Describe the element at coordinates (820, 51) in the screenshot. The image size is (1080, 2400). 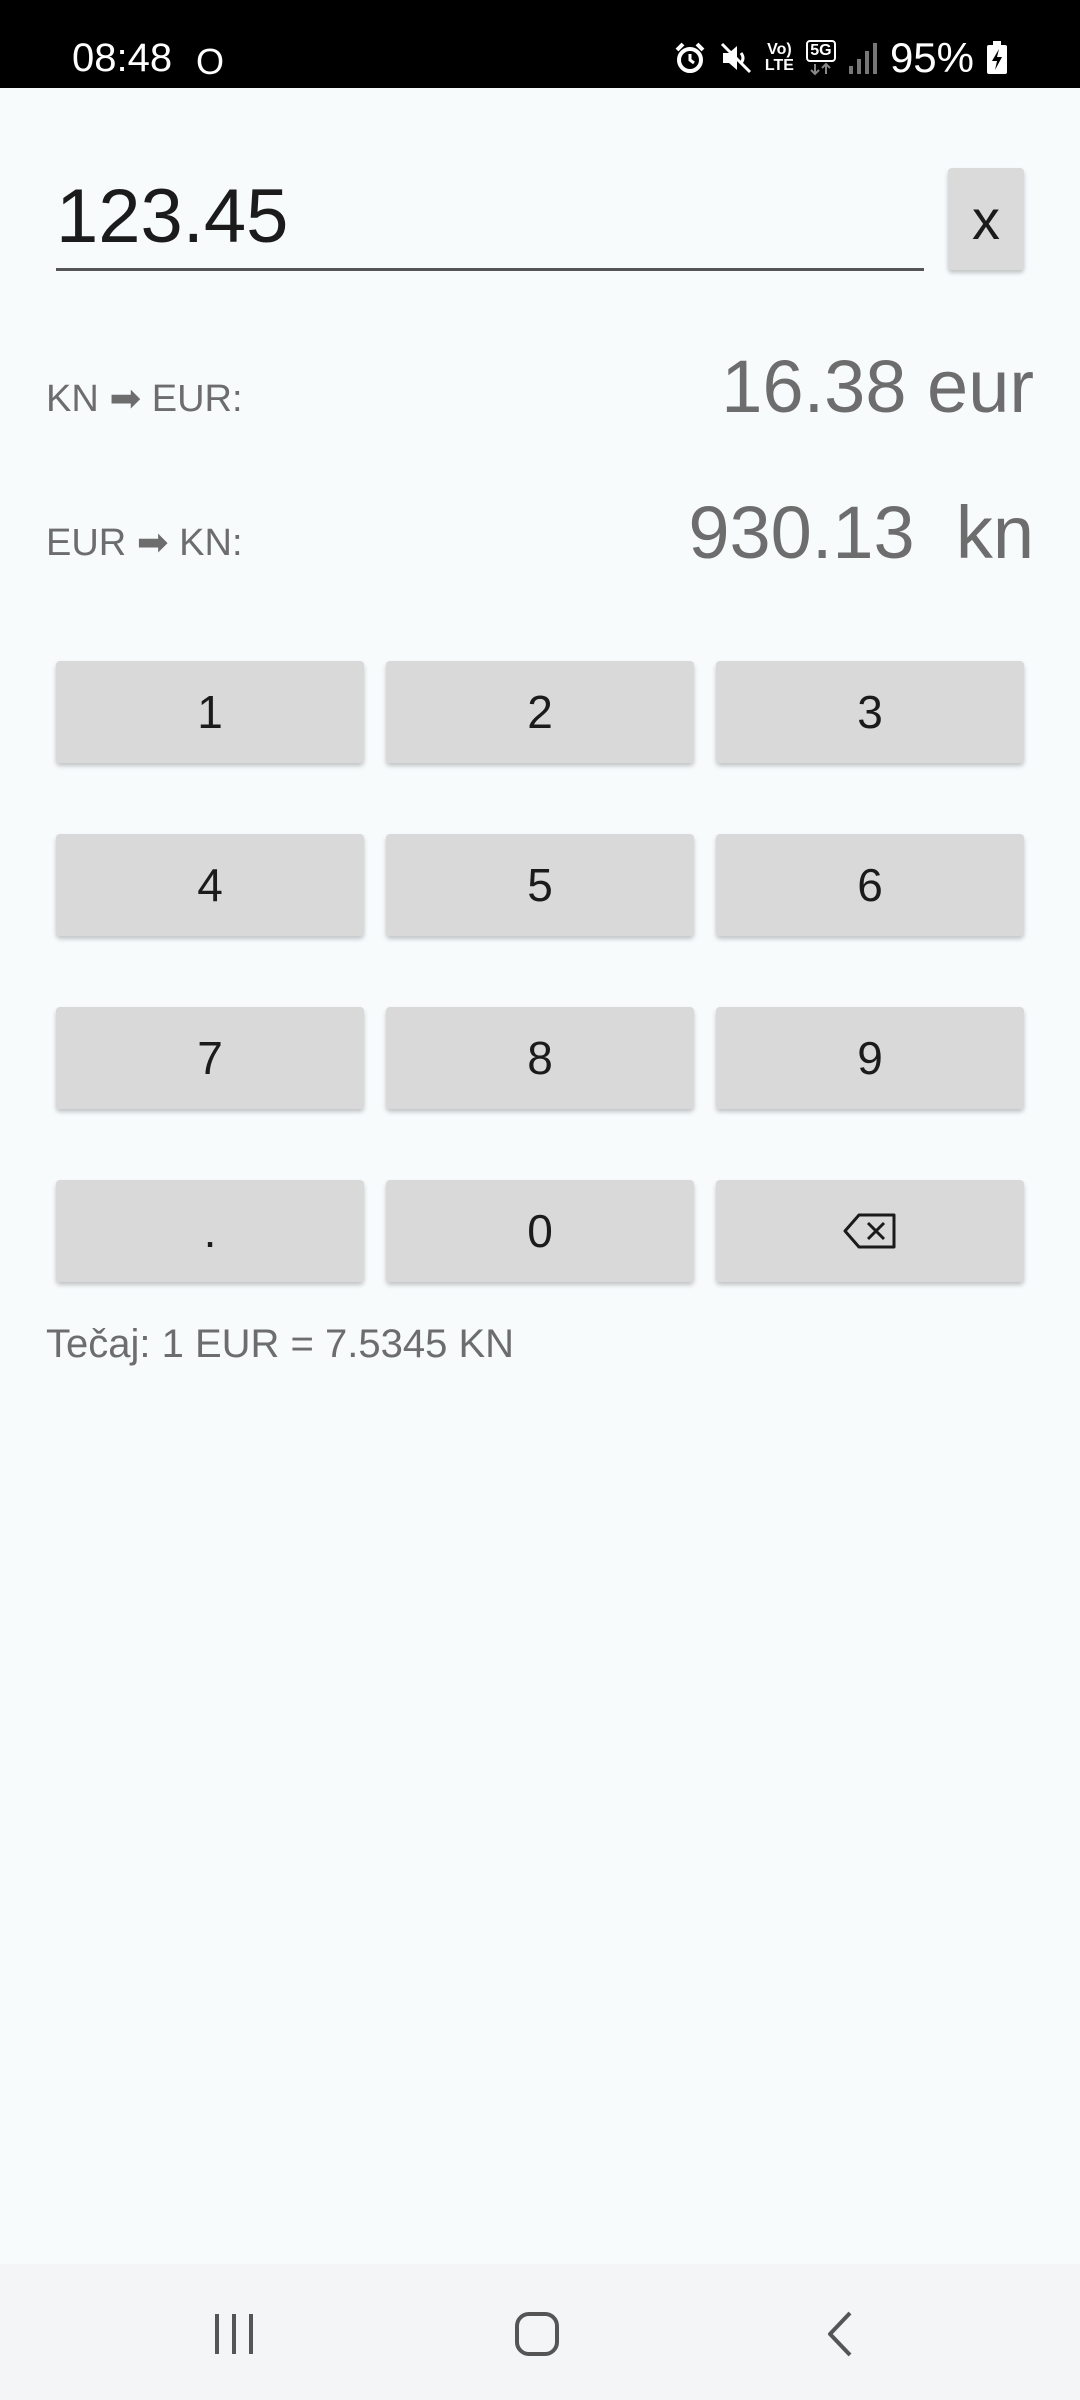
I see `network-label: 5G` at that location.